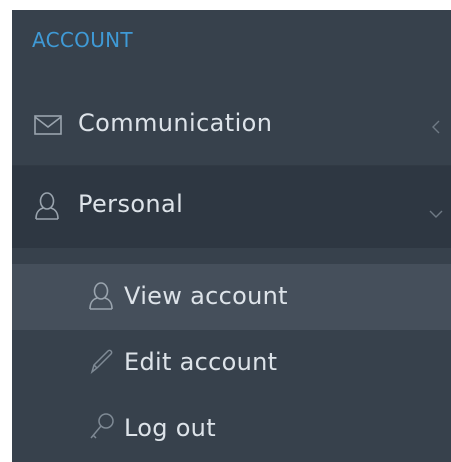 Image resolution: width=451 pixels, height=462 pixels. What do you see at coordinates (170, 428) in the screenshot?
I see `submenu-item-label: Log out` at bounding box center [170, 428].